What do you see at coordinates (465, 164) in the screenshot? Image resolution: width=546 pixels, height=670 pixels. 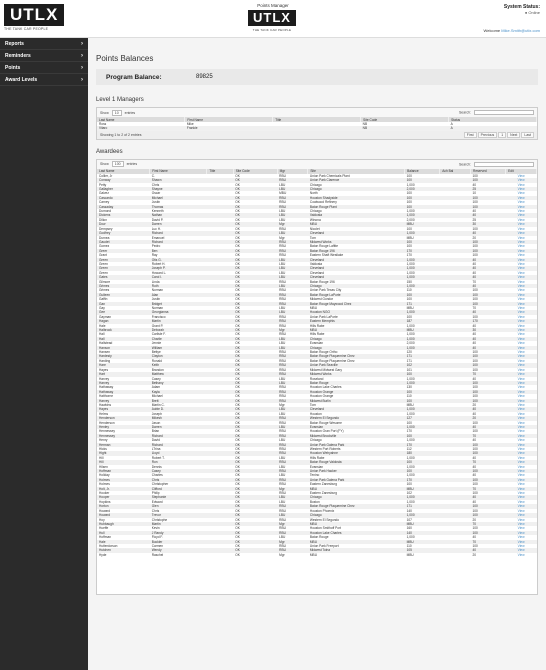 I see `awardees-search-label: Search:` at bounding box center [465, 164].